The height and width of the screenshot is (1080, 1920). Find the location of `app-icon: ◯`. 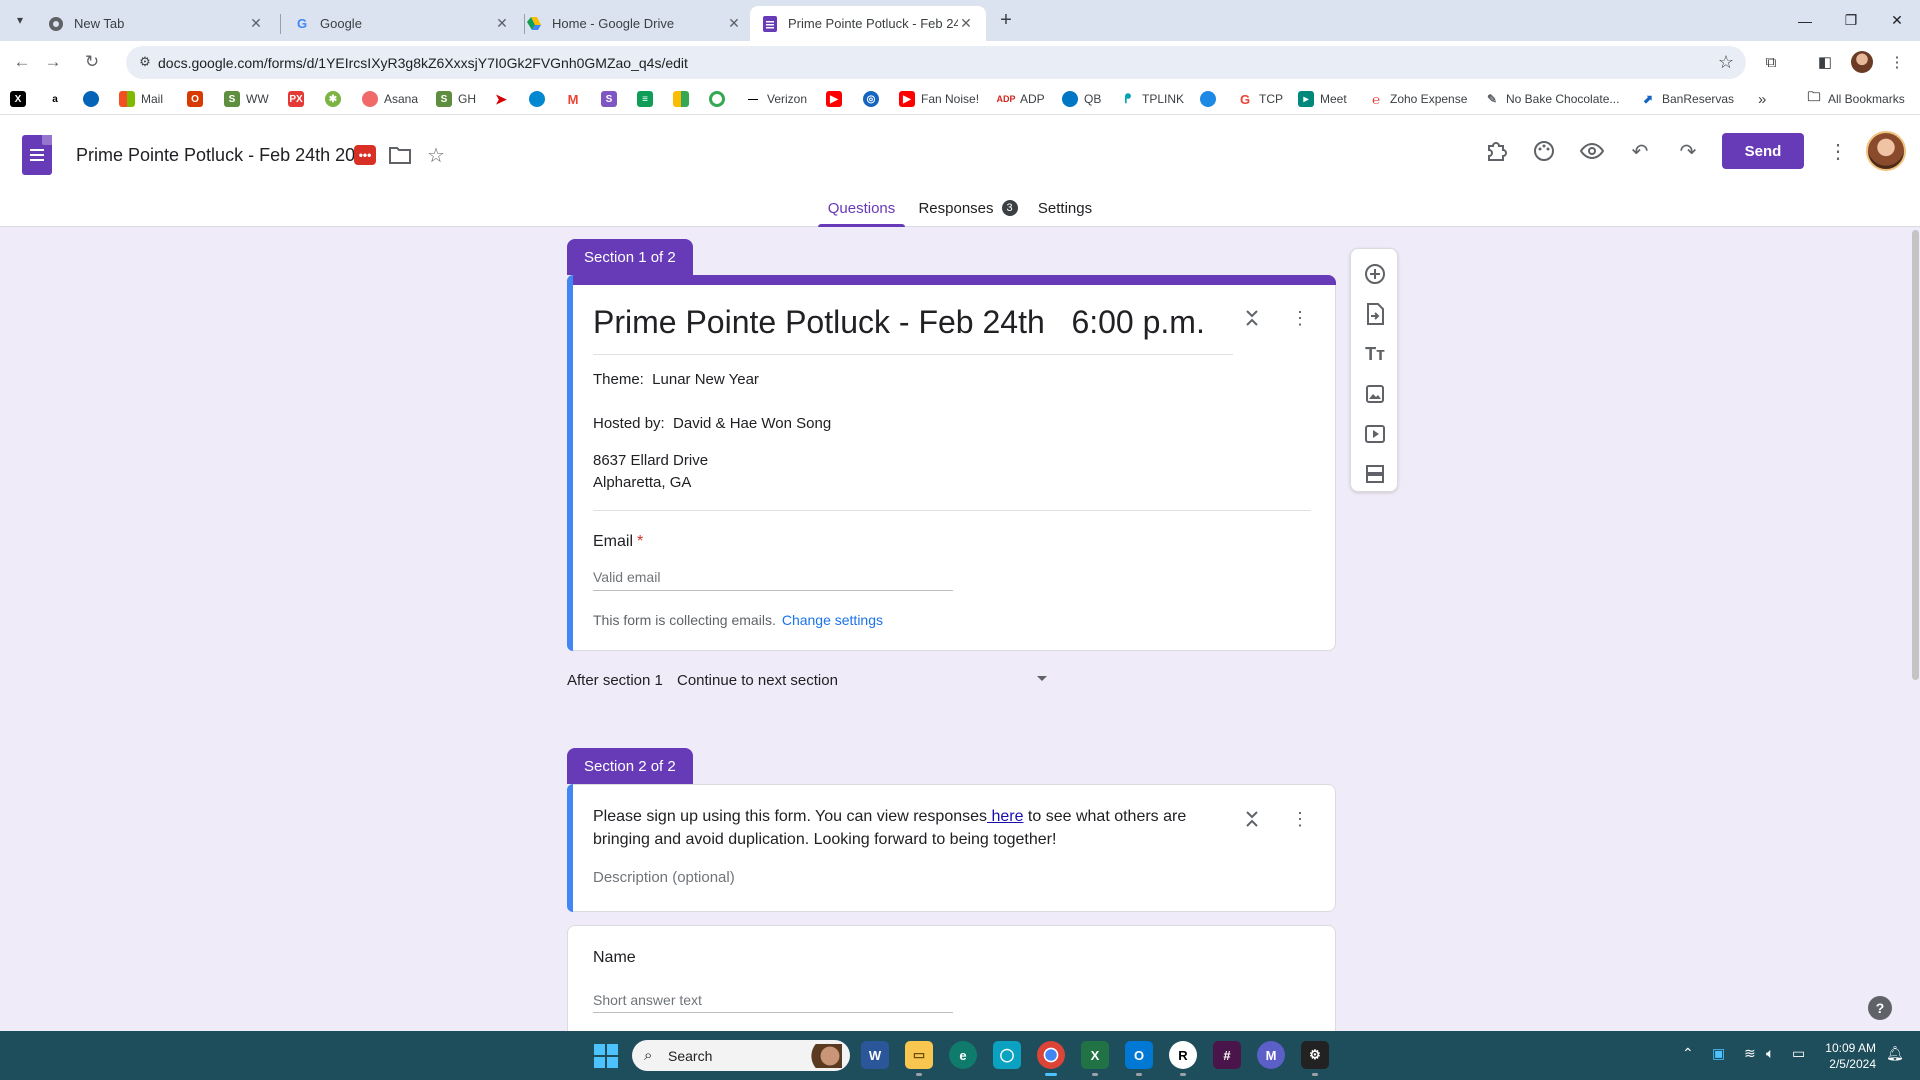

app-icon: ◯ is located at coordinates (1007, 1055).